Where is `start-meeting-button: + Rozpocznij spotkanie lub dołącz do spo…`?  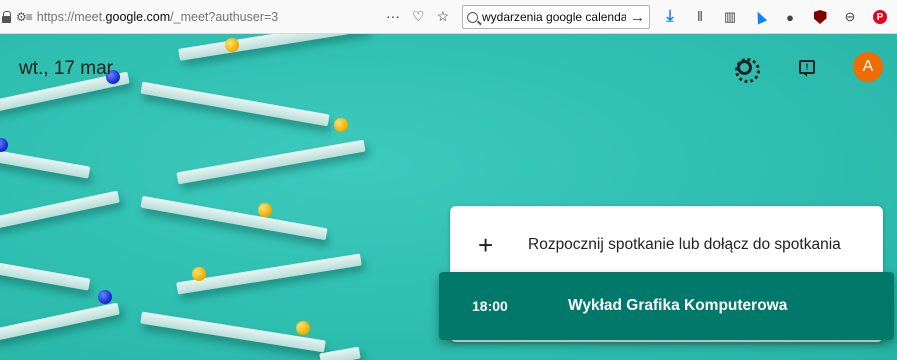
start-meeting-button: + Rozpocznij spotkanie lub dołącz do spo… is located at coordinates (666, 245).